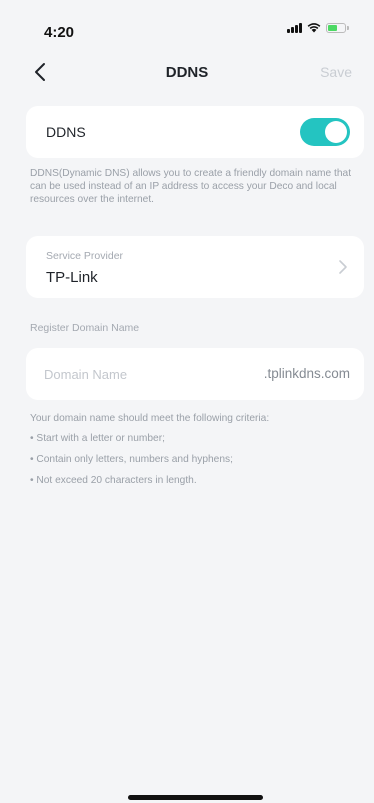  What do you see at coordinates (85, 328) in the screenshot?
I see `register-domain-label: Register Domain Name` at bounding box center [85, 328].